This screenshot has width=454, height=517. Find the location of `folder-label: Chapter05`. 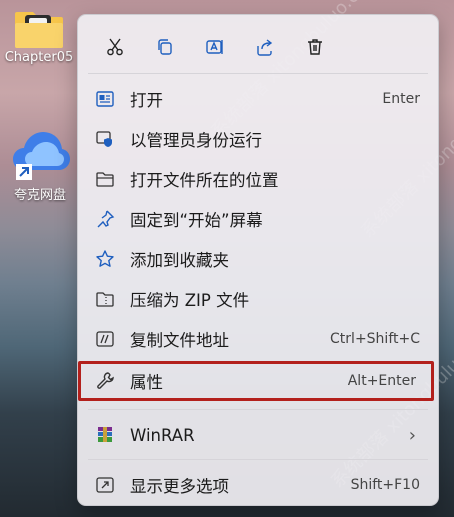

folder-label: Chapter05 is located at coordinates (39, 57).